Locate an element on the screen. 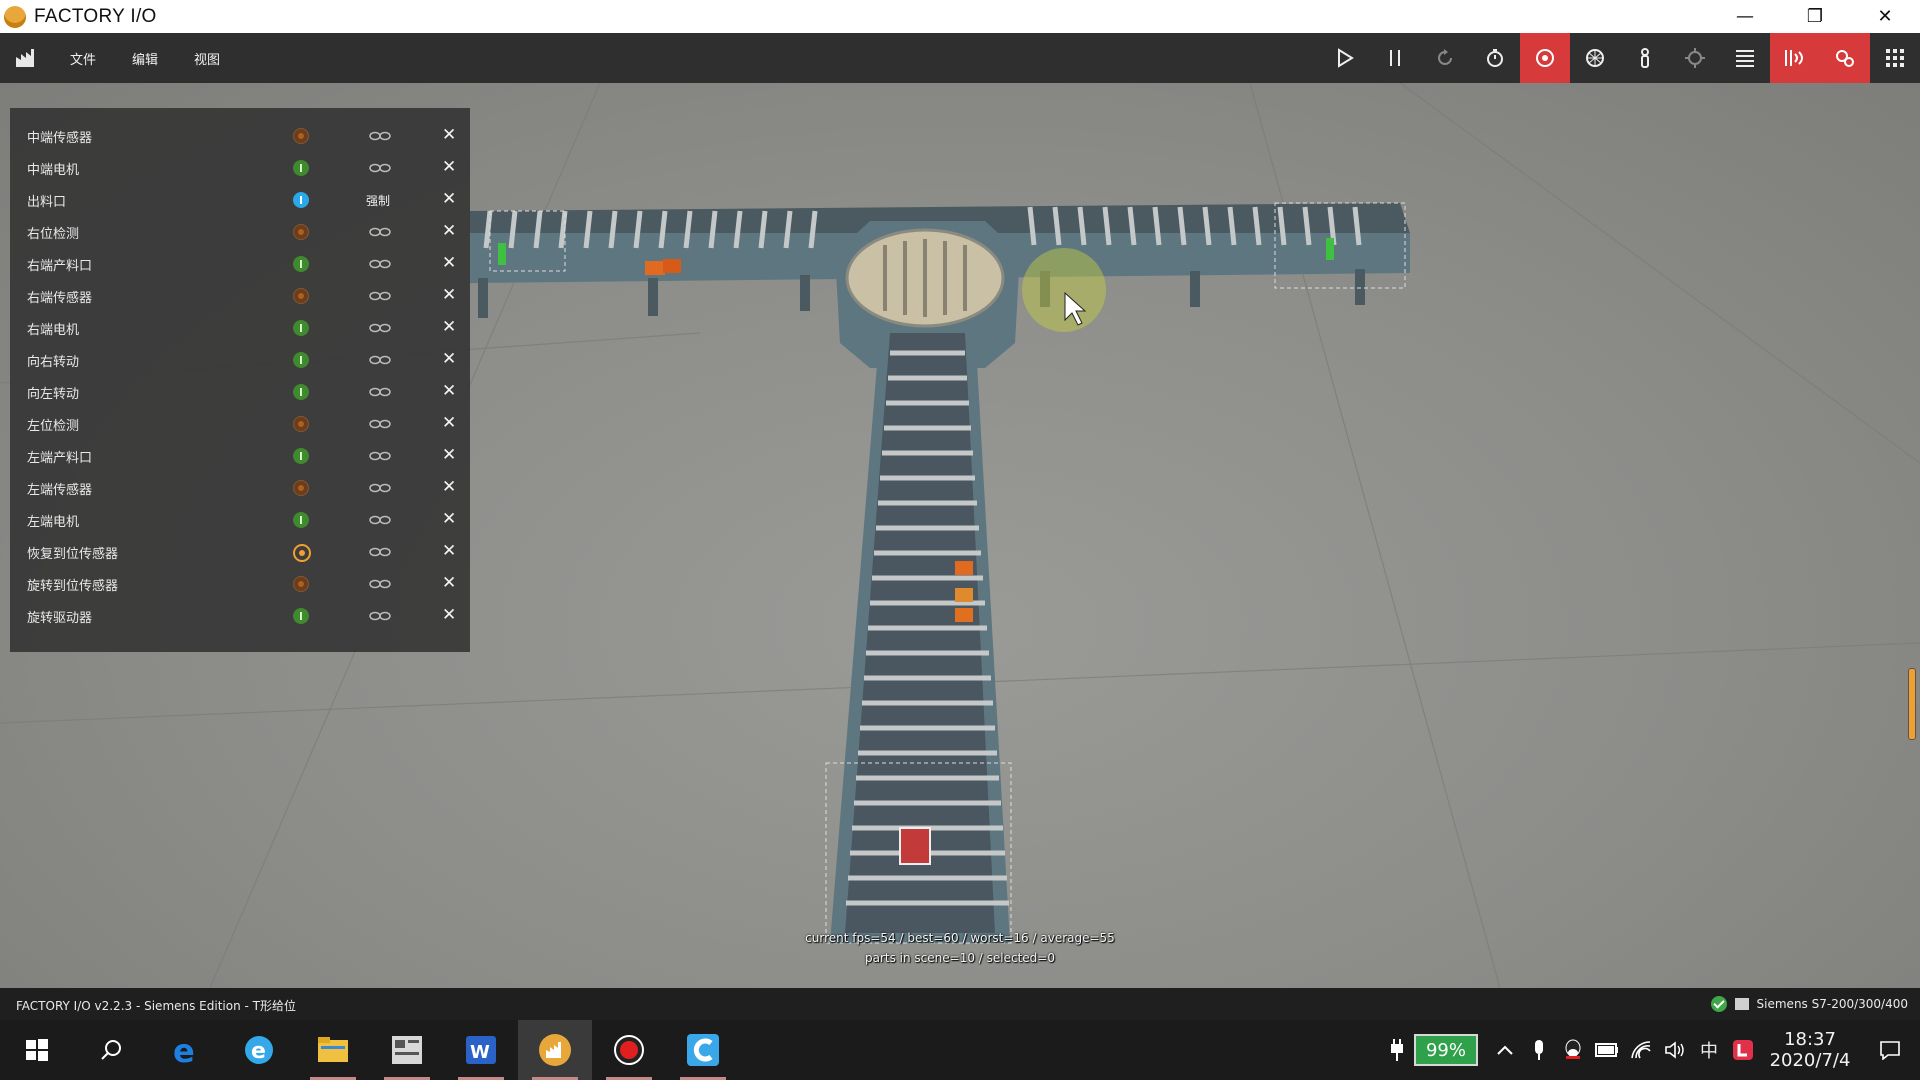 This screenshot has width=1920, height=1080. minimize-button: — is located at coordinates (1745, 16).